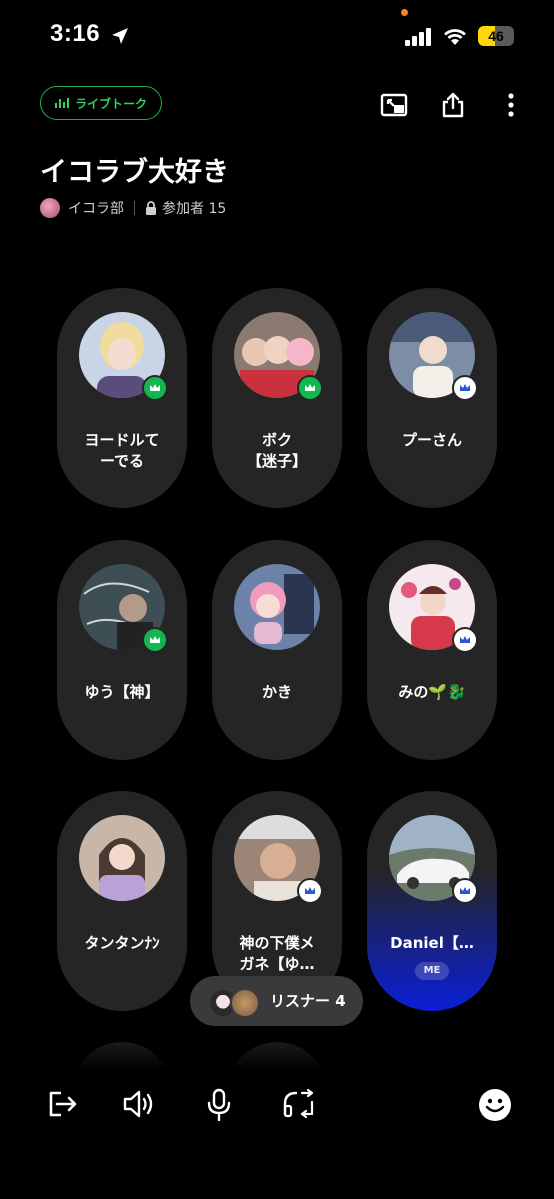  I want to click on battery-indicator: 46, so click(496, 36).